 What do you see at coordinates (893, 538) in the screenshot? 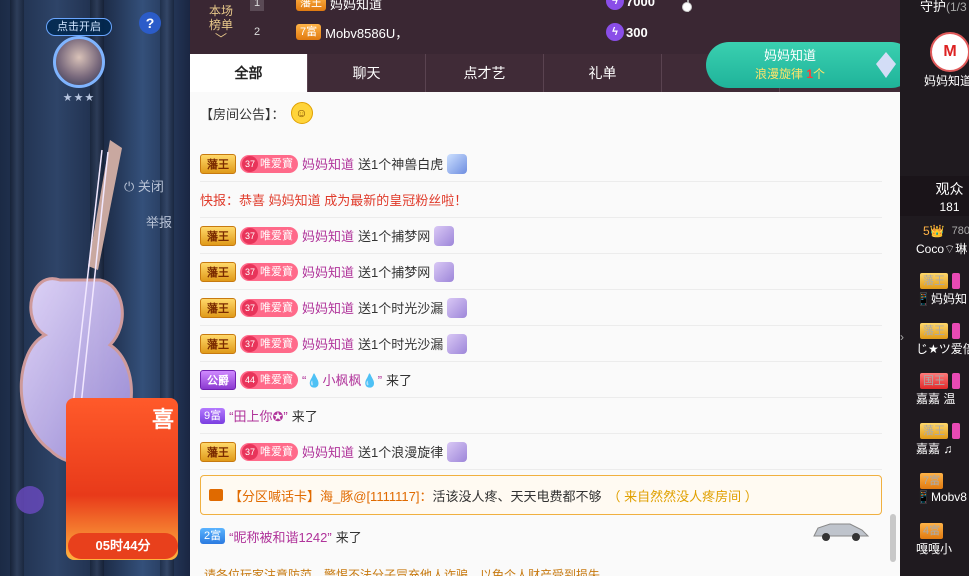
I see `chat-scrollbar` at bounding box center [893, 538].